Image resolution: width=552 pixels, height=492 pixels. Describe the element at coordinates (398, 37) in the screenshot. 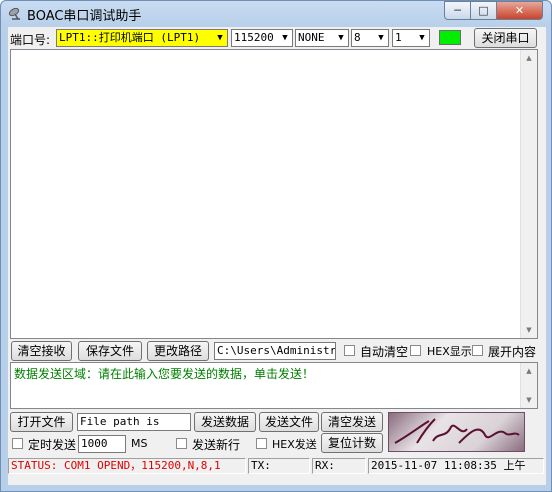

I see `stop-bits-value: 1` at that location.